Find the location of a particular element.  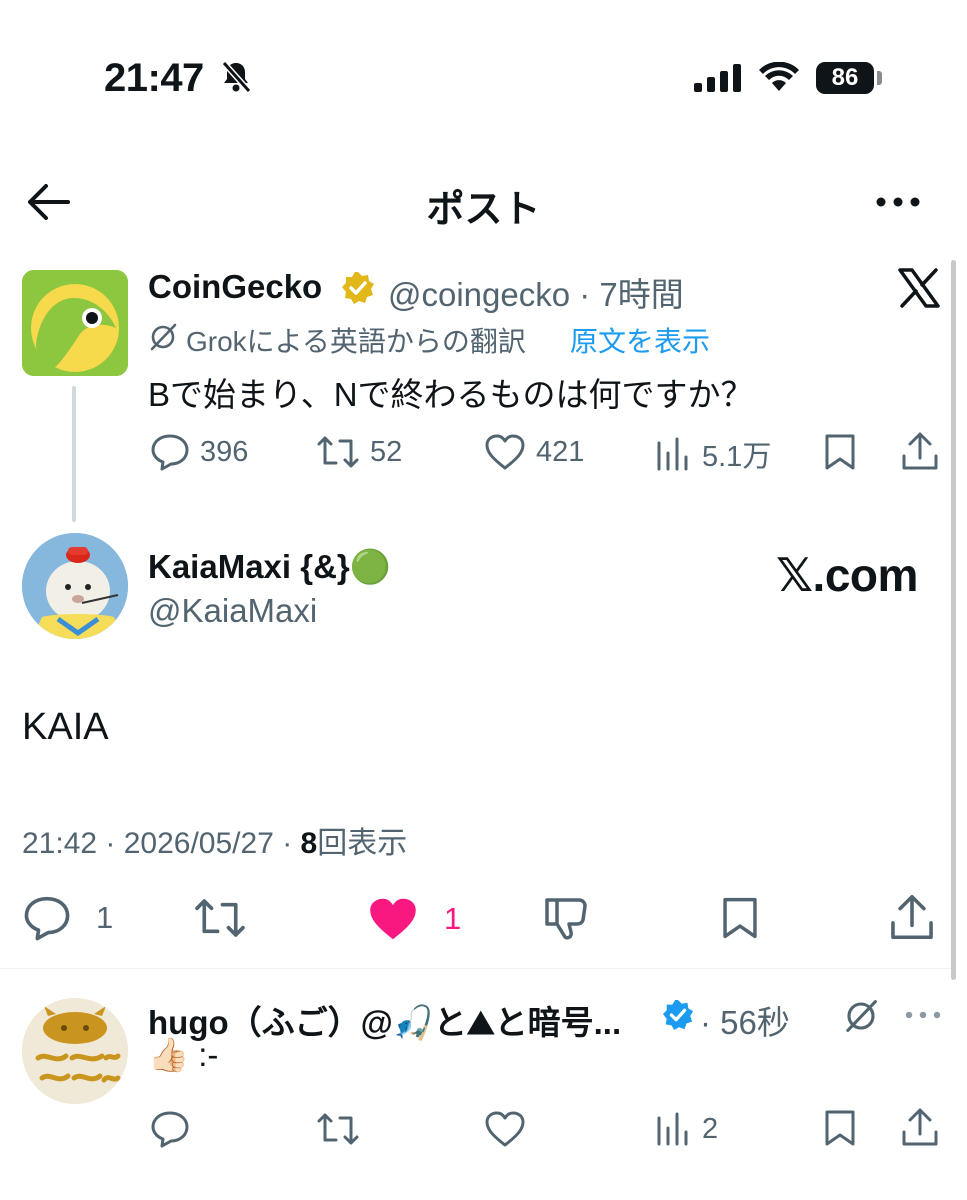

reply-bookmark-icon is located at coordinates (840, 1128).